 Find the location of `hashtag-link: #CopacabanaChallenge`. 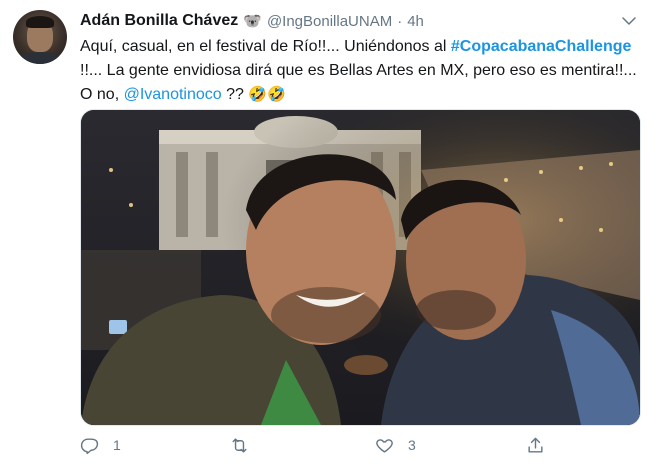

hashtag-link: #CopacabanaChallenge is located at coordinates (541, 46).